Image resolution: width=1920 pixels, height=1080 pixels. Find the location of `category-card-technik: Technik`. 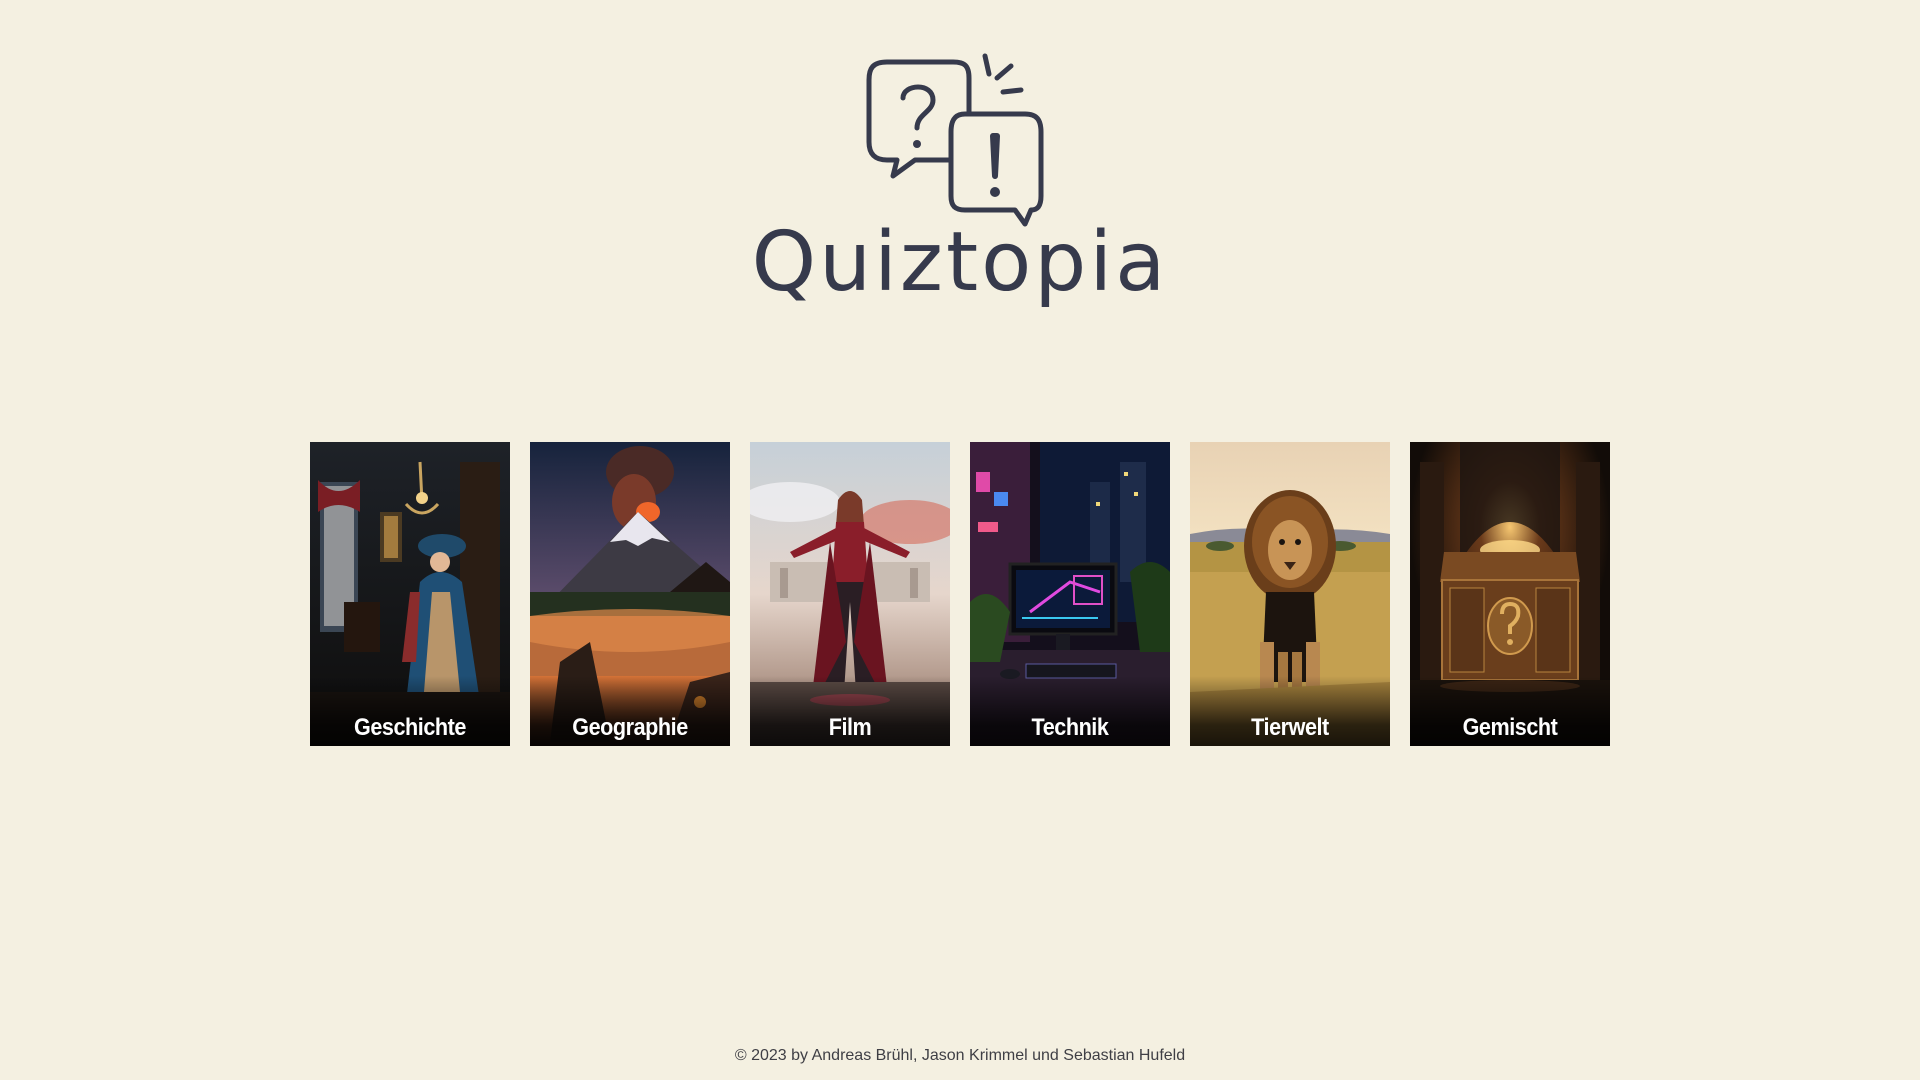

category-card-technik: Technik is located at coordinates (1070, 594).